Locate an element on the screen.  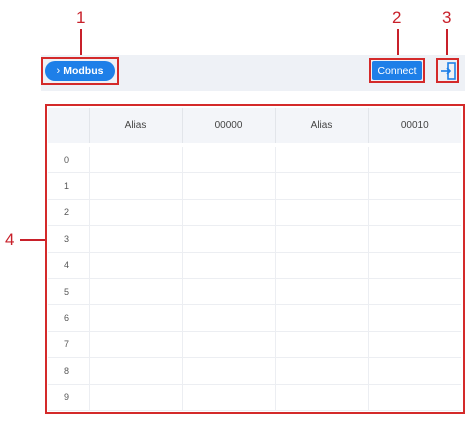
callout-1: 1 is located at coordinates (81, 17).